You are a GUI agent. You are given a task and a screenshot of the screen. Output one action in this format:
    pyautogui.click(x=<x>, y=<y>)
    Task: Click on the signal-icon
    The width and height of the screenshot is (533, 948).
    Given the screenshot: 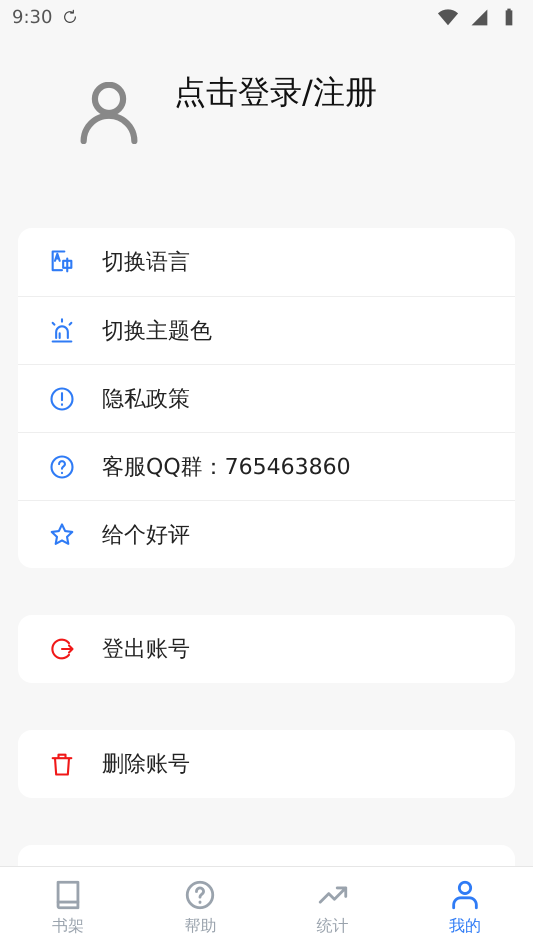 What is the action you would take?
    pyautogui.click(x=479, y=17)
    